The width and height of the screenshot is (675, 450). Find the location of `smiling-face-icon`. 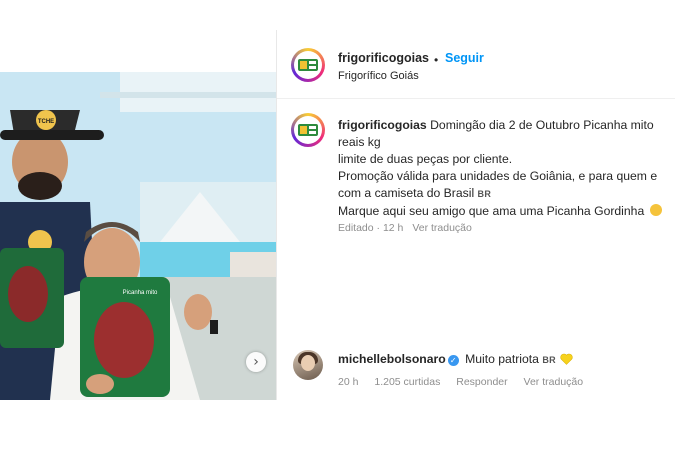

smiling-face-icon is located at coordinates (655, 210).